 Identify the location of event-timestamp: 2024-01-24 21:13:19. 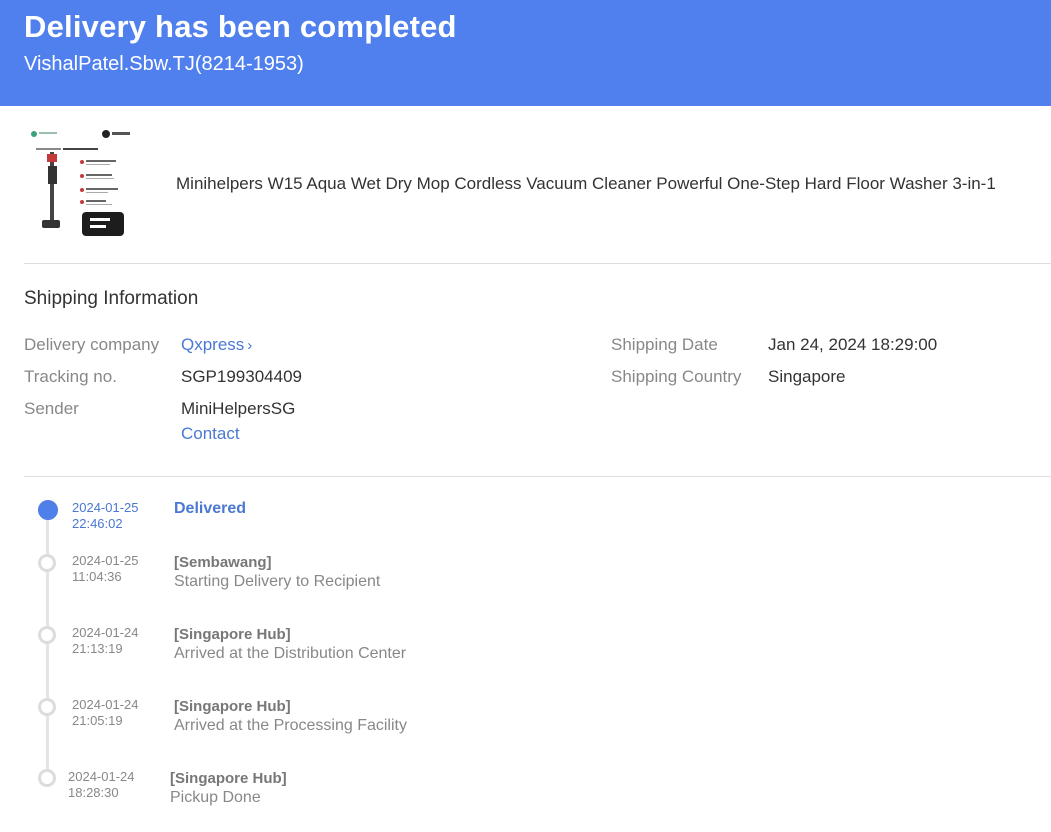
(105, 641).